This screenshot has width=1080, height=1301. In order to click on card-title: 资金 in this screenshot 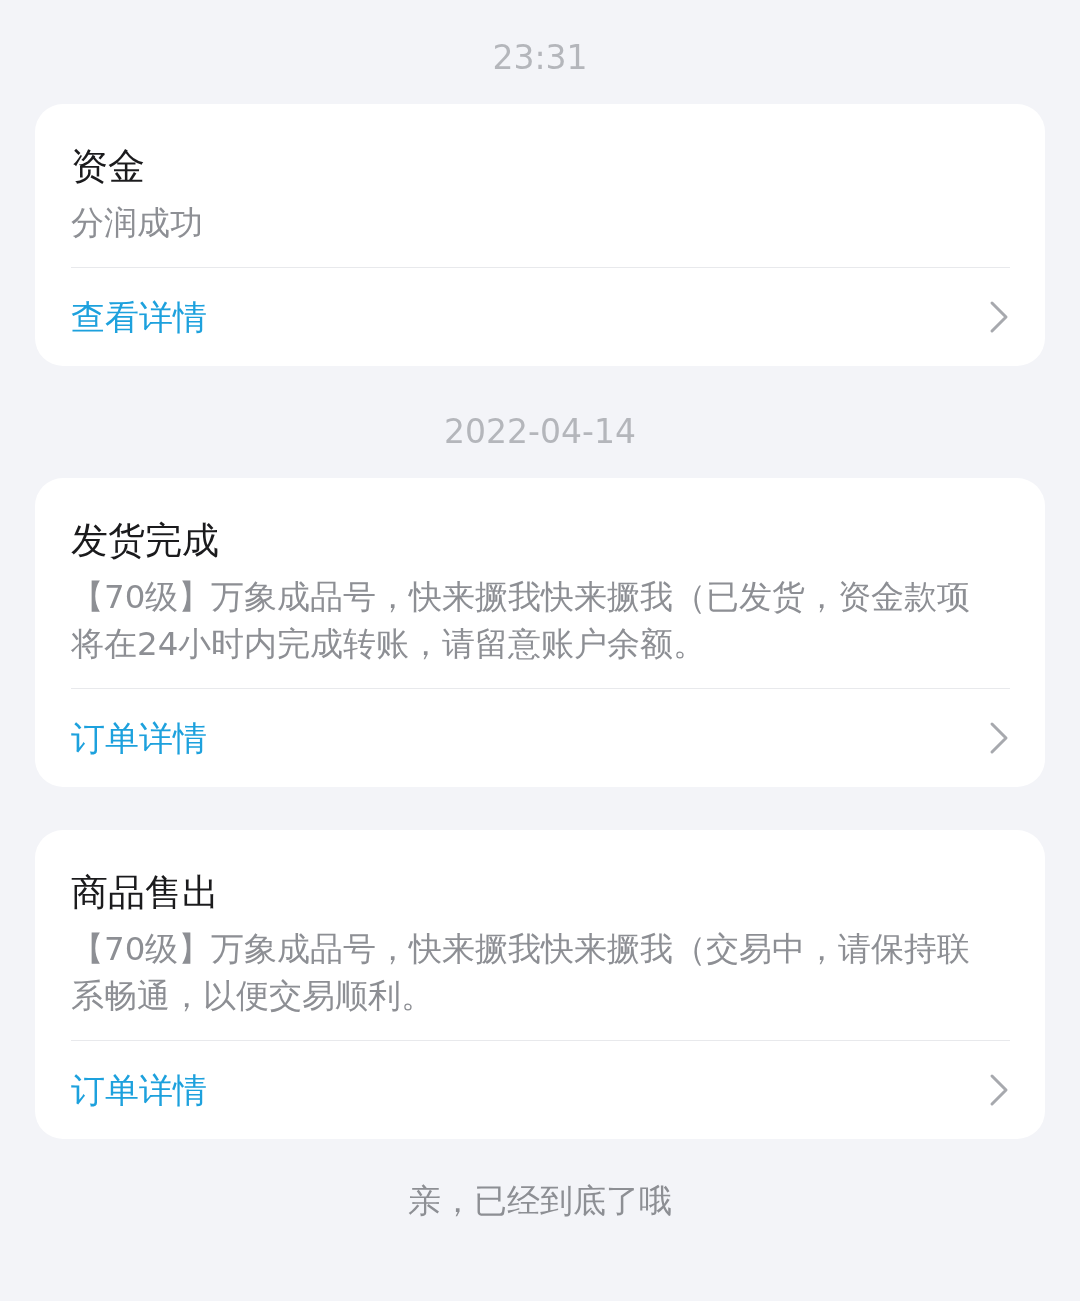, I will do `click(108, 167)`.